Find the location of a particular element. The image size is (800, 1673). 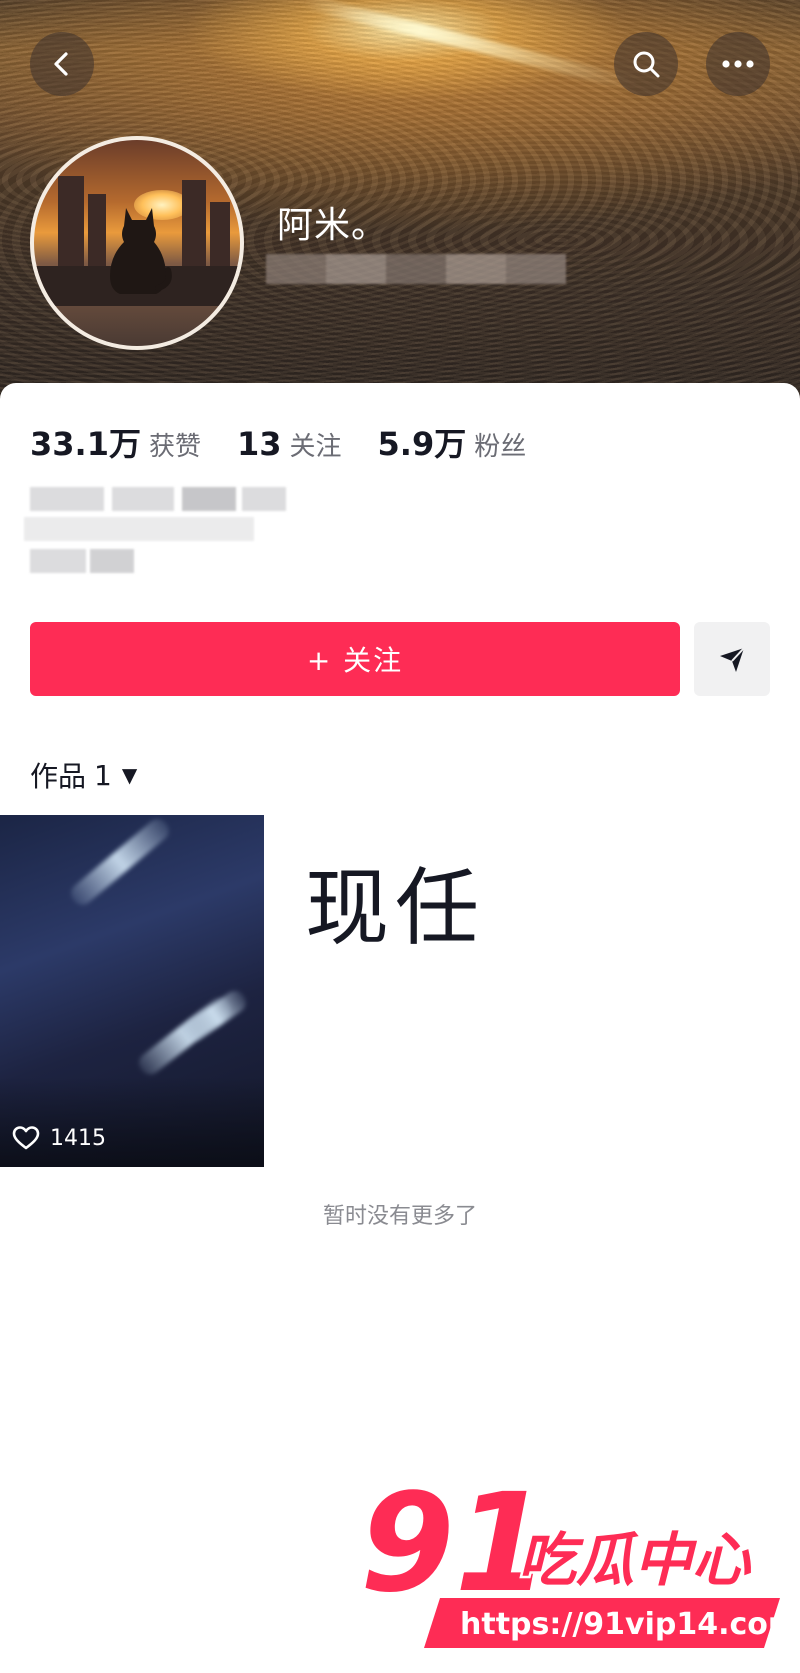

stat-followers: 5.9万 粉丝 is located at coordinates (452, 442).